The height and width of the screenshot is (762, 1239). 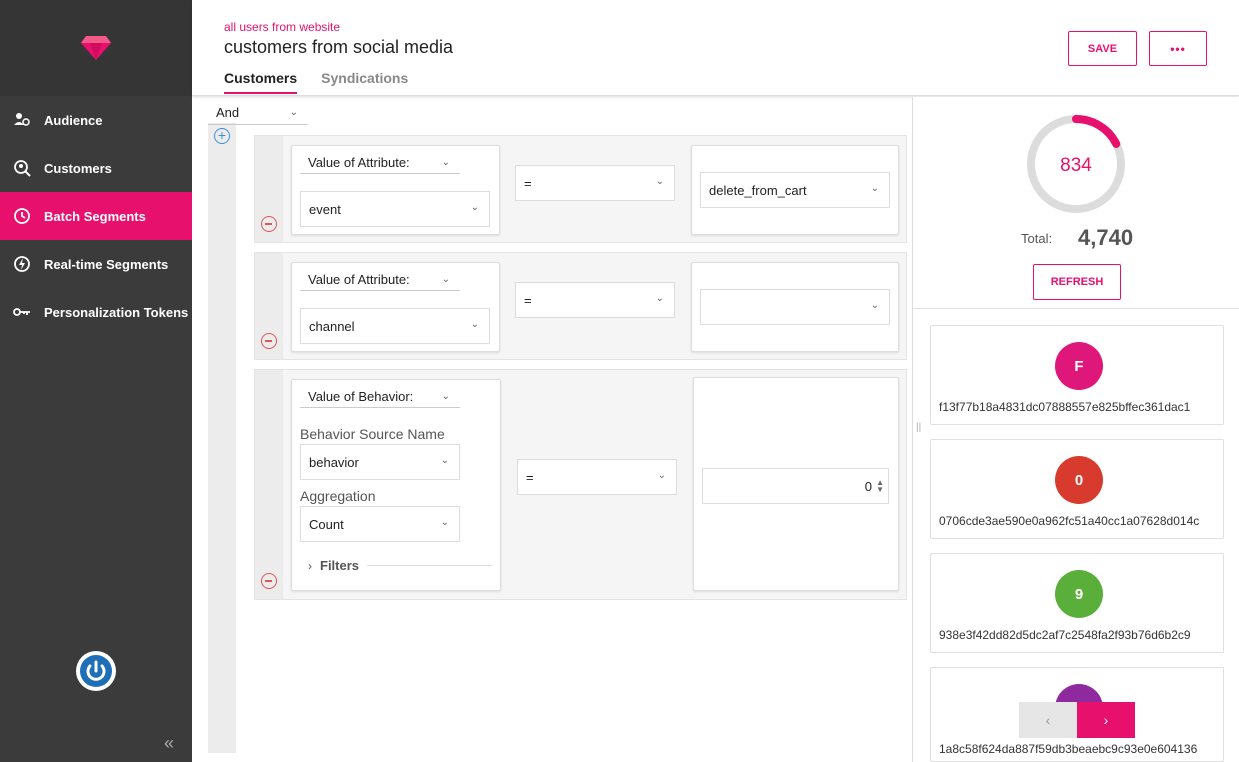 What do you see at coordinates (1106, 720) in the screenshot?
I see `next-page-button: ›` at bounding box center [1106, 720].